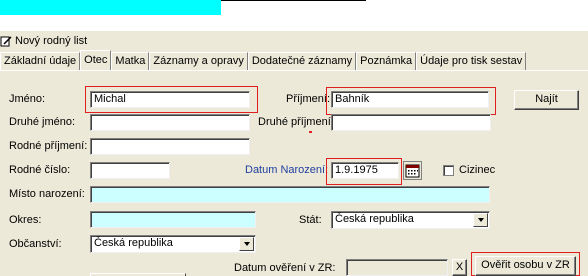 This screenshot has height=276, width=588. What do you see at coordinates (546, 100) in the screenshot?
I see `najit-button: Najít` at bounding box center [546, 100].